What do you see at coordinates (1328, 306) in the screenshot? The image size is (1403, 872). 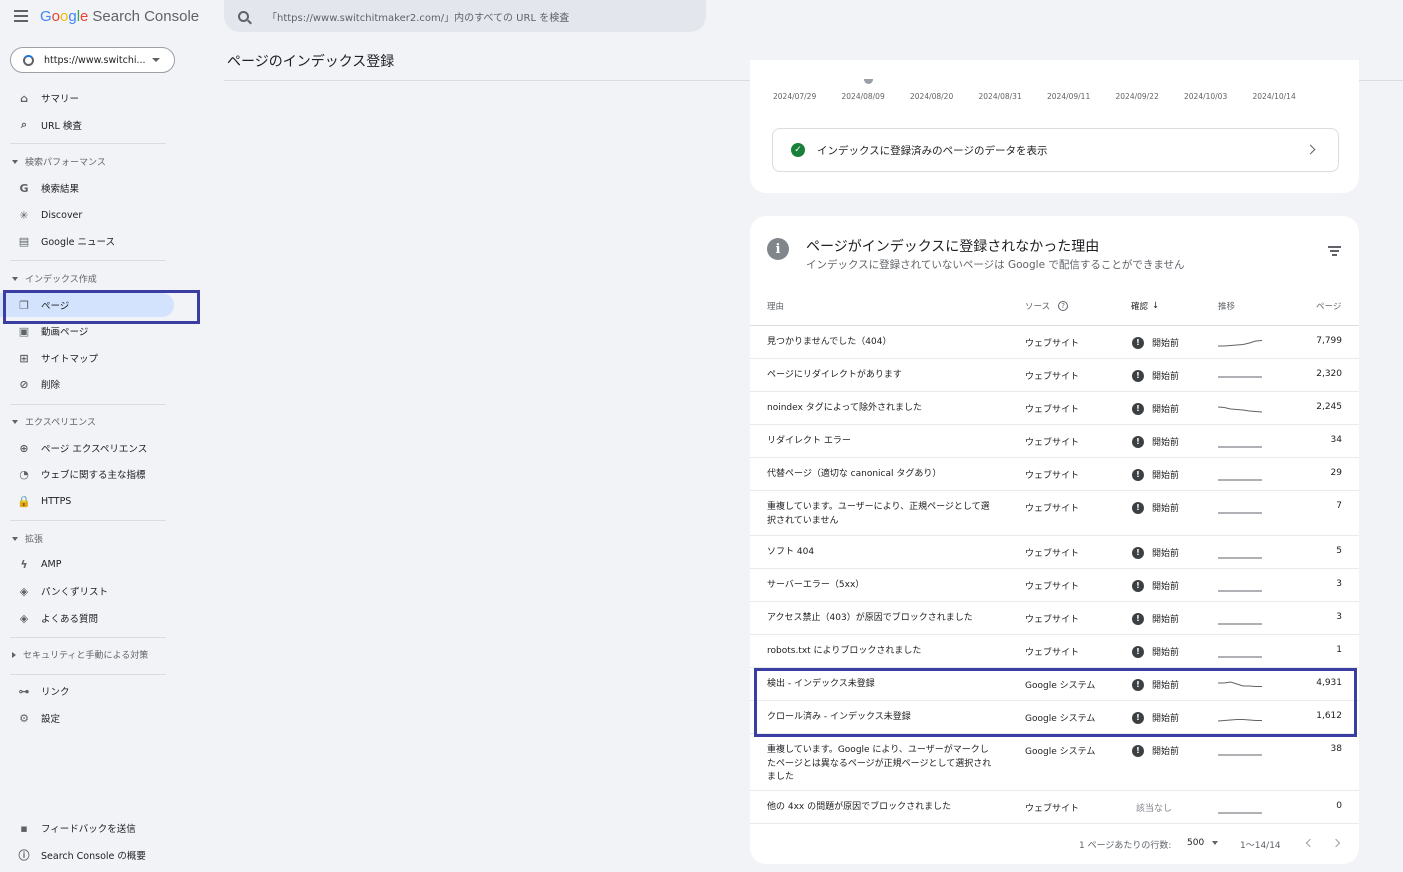 I see `column-header-pages: ページ` at bounding box center [1328, 306].